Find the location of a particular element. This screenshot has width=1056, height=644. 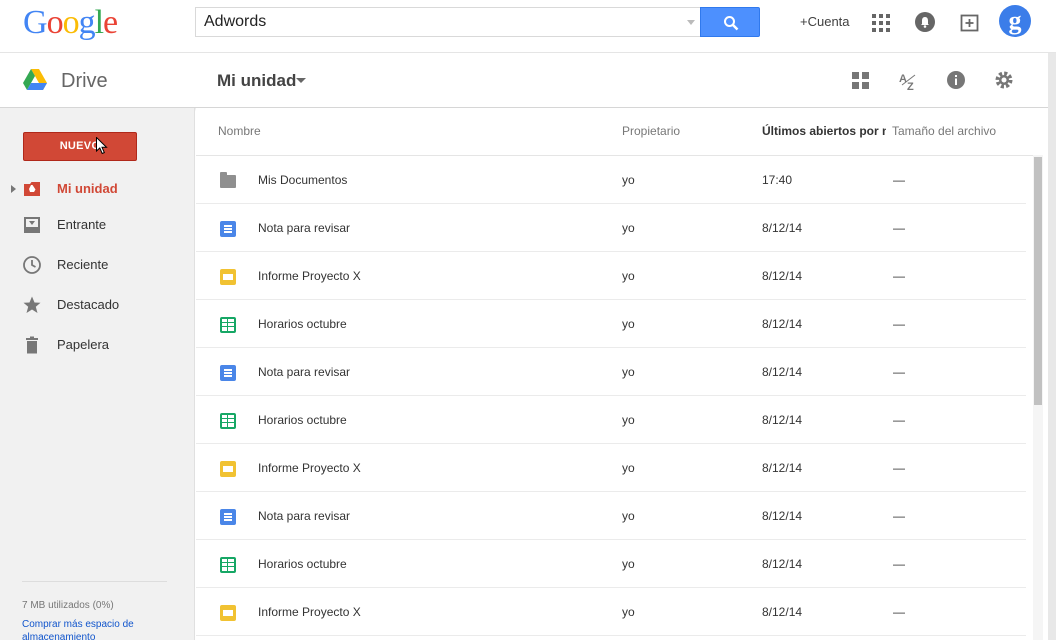

search-dropdown-icon is located at coordinates (691, 22).